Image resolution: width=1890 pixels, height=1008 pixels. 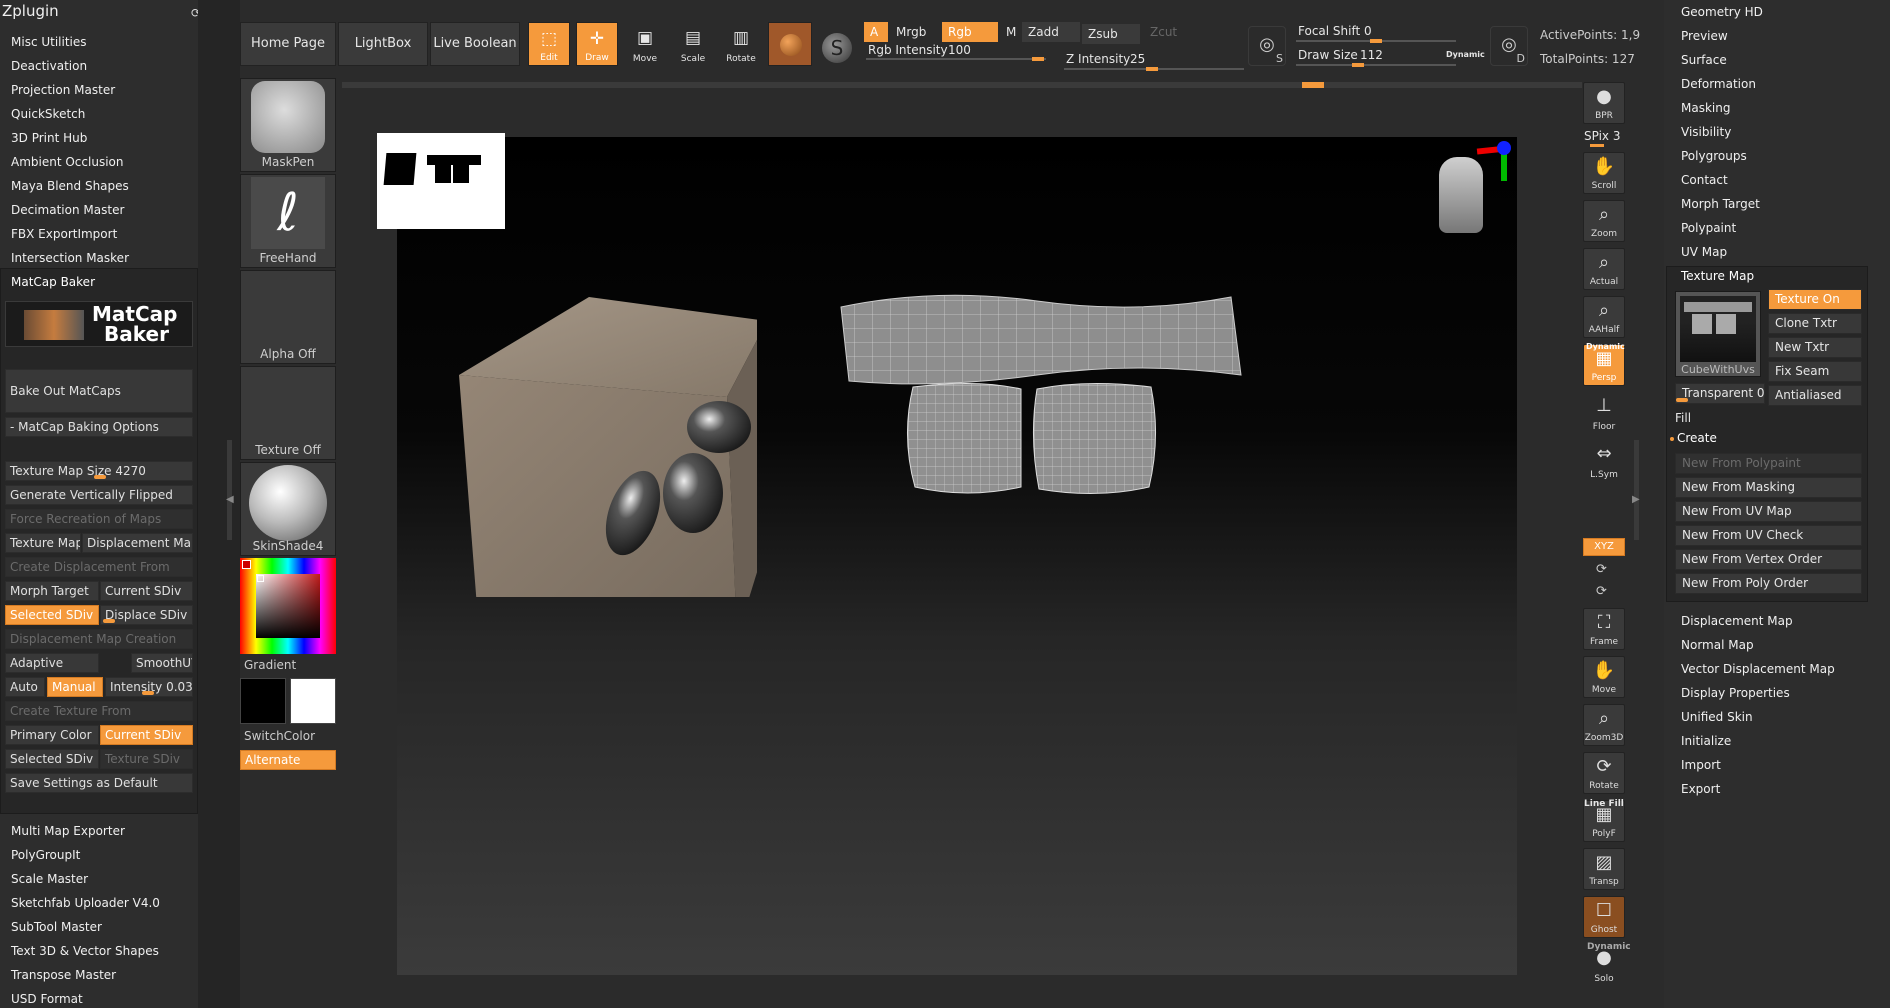 I want to click on m-toggle: M, so click(x=1010, y=32).